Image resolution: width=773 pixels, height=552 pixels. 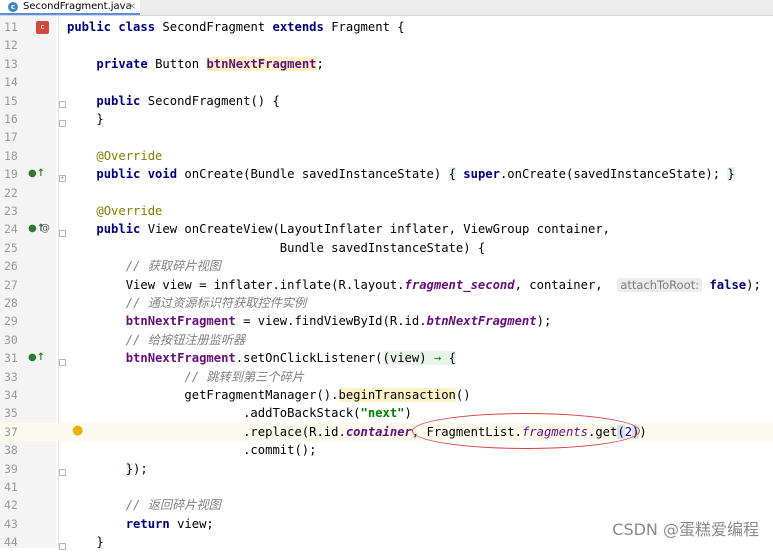 What do you see at coordinates (386, 8) in the screenshot?
I see `editor-tab-bar: c SecondFragment.java ×` at bounding box center [386, 8].